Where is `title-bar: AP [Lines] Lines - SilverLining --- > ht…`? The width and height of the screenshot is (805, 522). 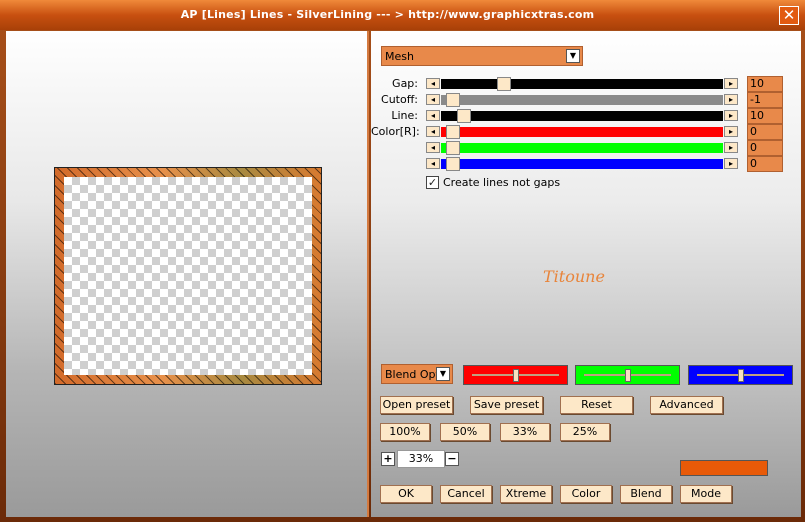 title-bar: AP [Lines] Lines - SilverLining --- > ht… is located at coordinates (402, 15).